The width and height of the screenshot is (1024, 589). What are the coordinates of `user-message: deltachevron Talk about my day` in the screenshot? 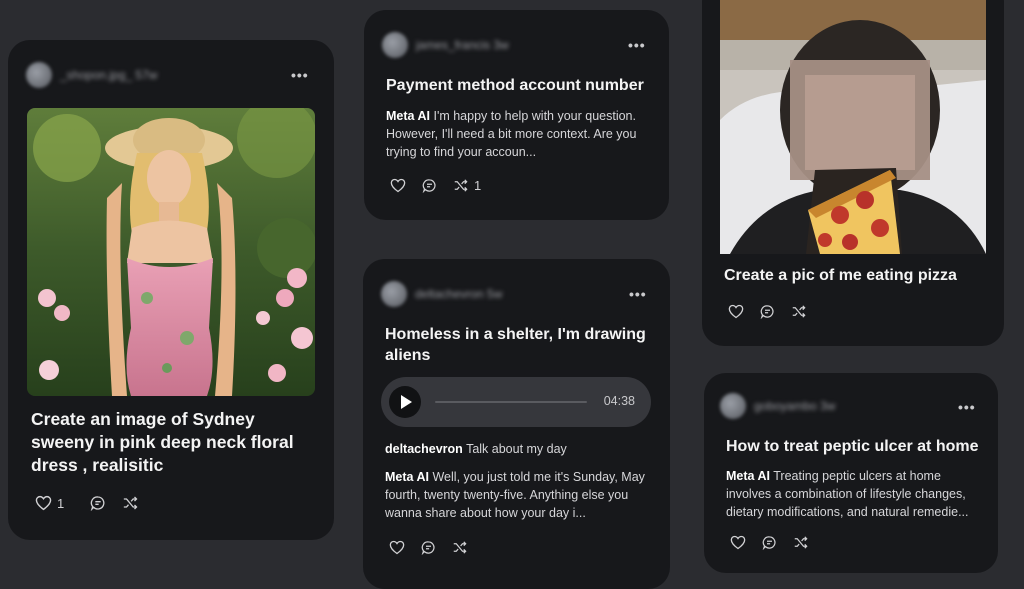 It's located at (518, 449).